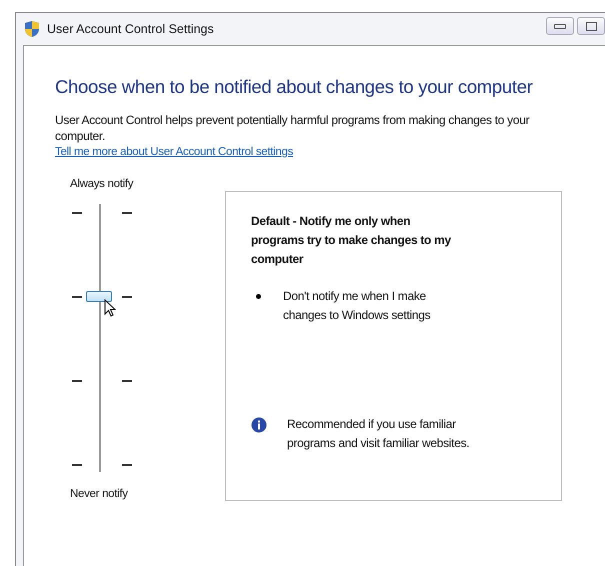  I want to click on maximize-button, so click(591, 26).